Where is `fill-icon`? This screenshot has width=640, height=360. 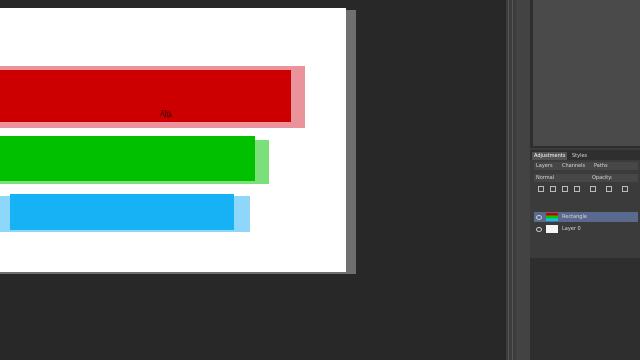
fill-icon is located at coordinates (593, 189).